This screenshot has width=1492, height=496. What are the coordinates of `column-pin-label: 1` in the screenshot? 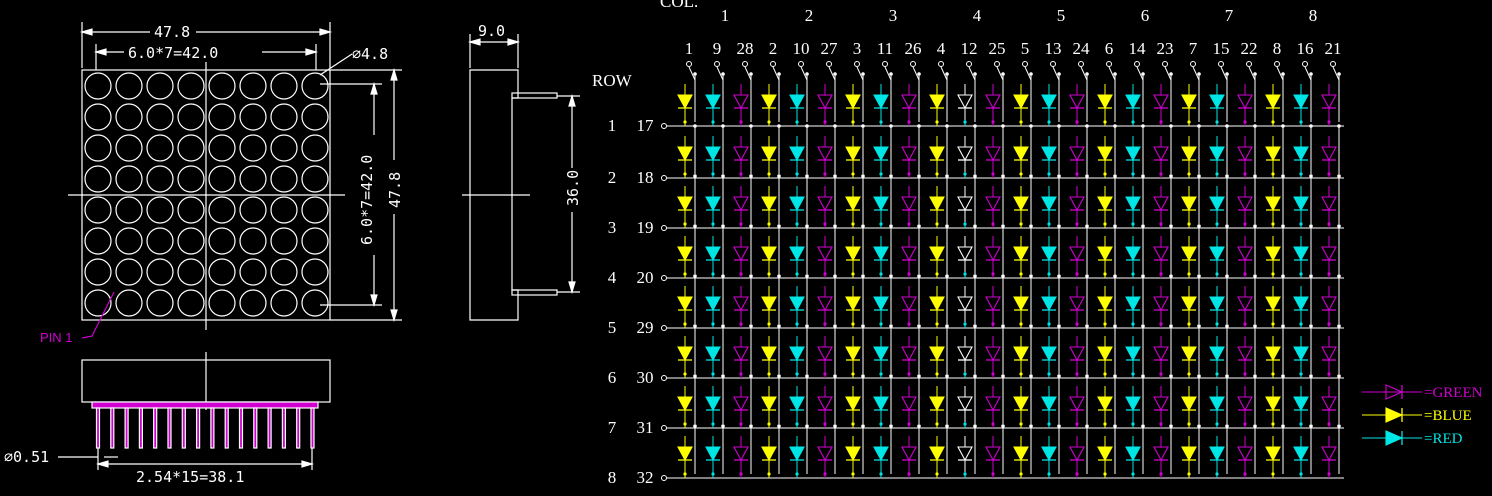 It's located at (689, 48).